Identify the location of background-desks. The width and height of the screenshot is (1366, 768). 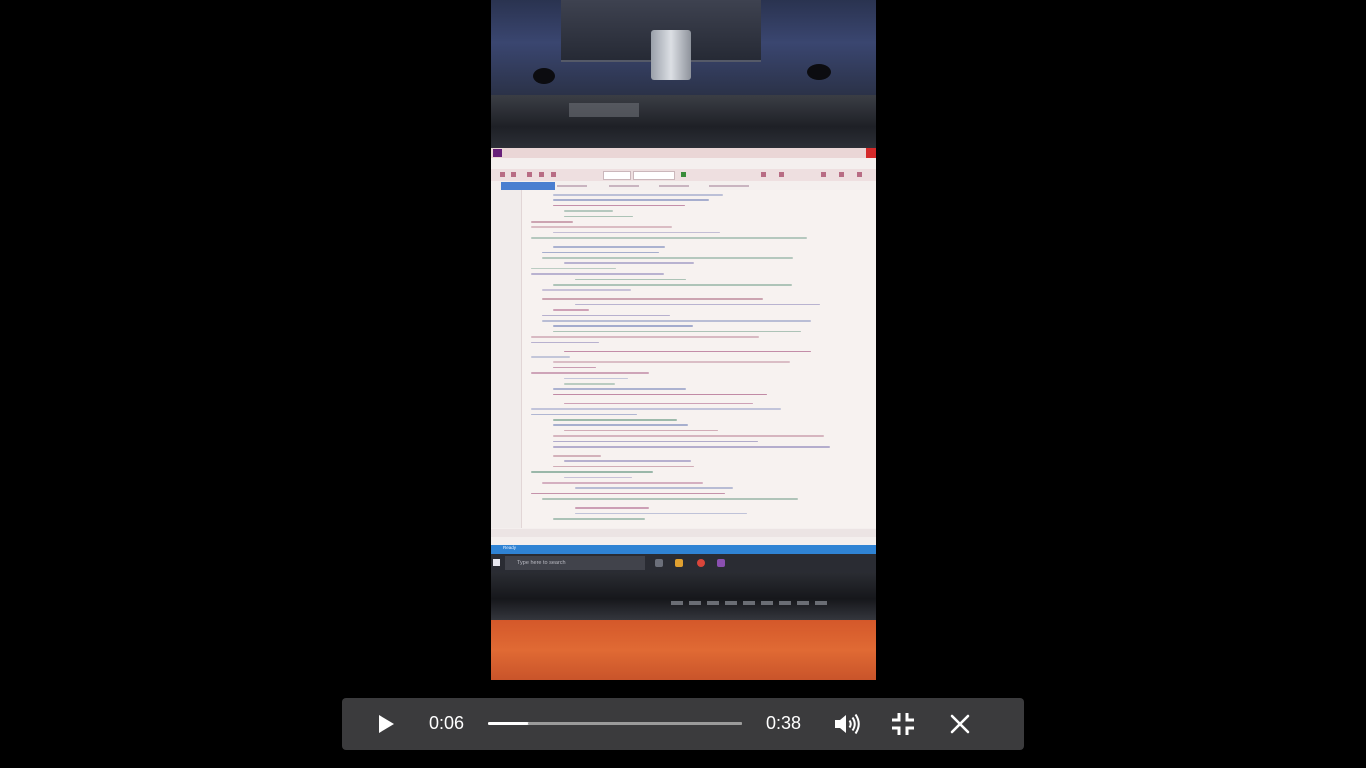
(683, 47).